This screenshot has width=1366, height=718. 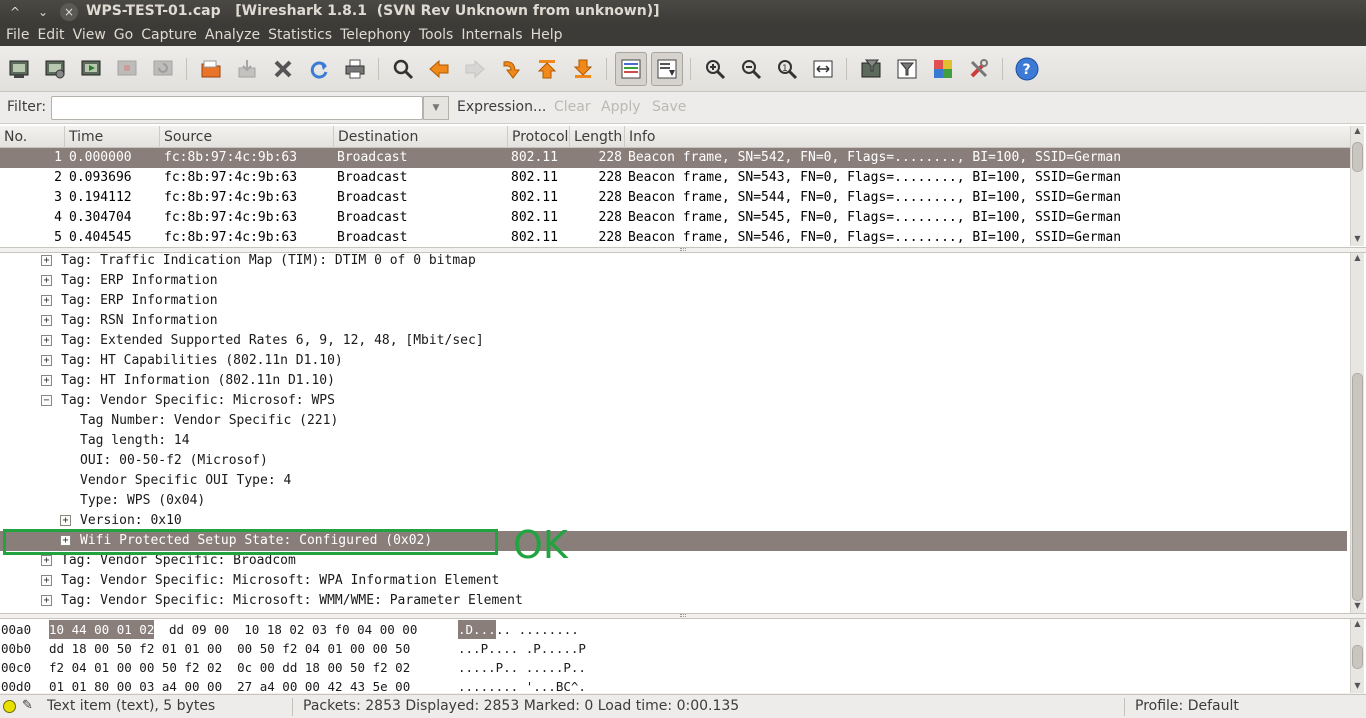 I want to click on open-file-icon, so click(x=211, y=69).